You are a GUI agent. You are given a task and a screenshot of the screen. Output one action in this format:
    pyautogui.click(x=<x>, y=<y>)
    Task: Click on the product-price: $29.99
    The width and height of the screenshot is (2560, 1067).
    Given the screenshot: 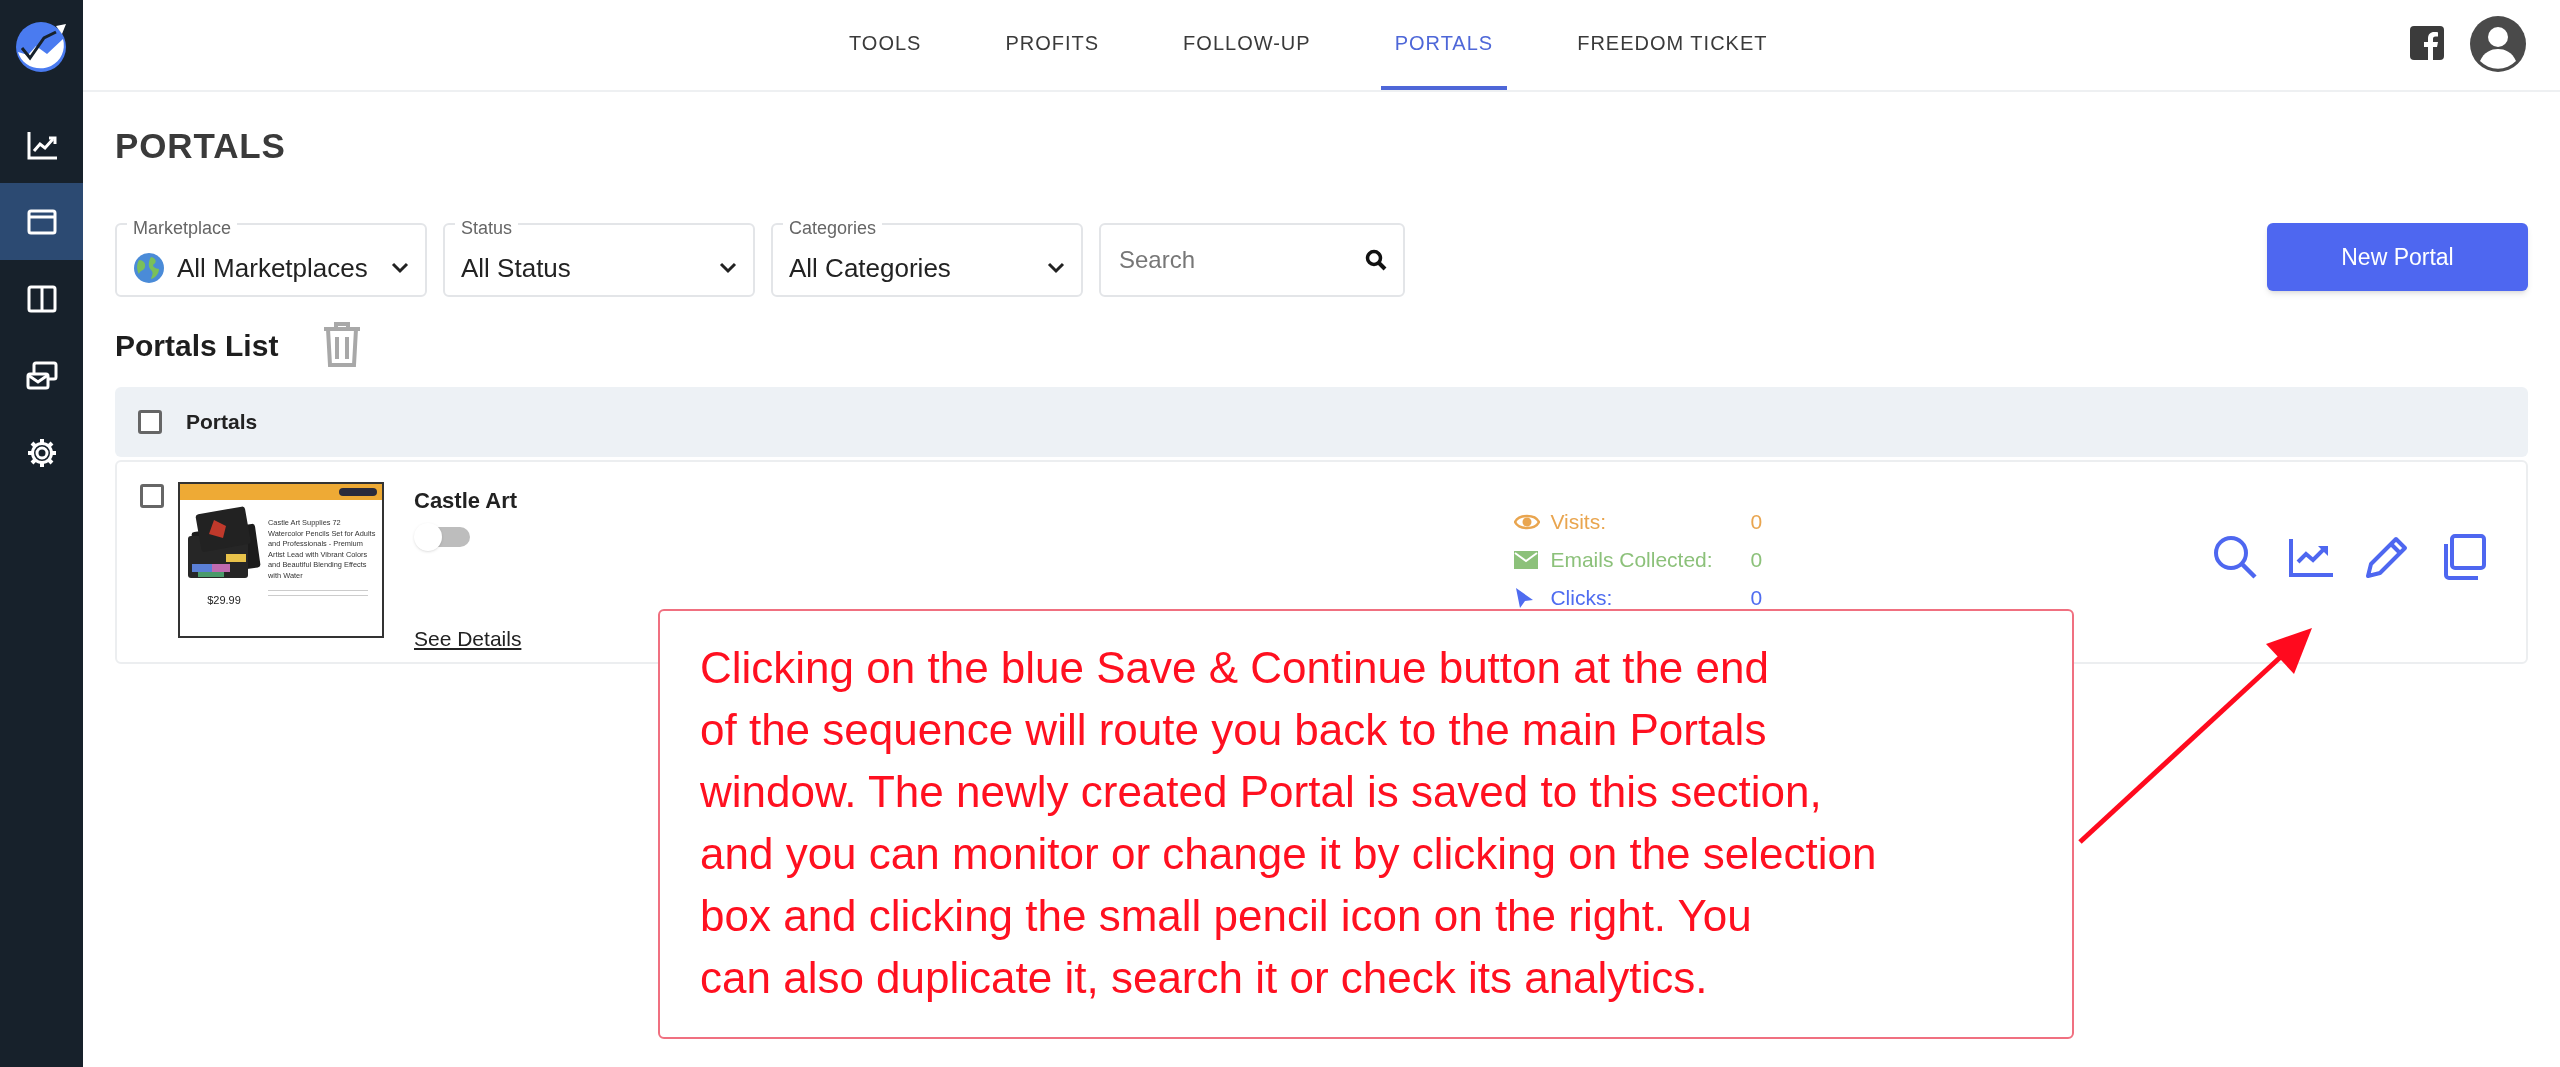 What is the action you would take?
    pyautogui.click(x=224, y=600)
    